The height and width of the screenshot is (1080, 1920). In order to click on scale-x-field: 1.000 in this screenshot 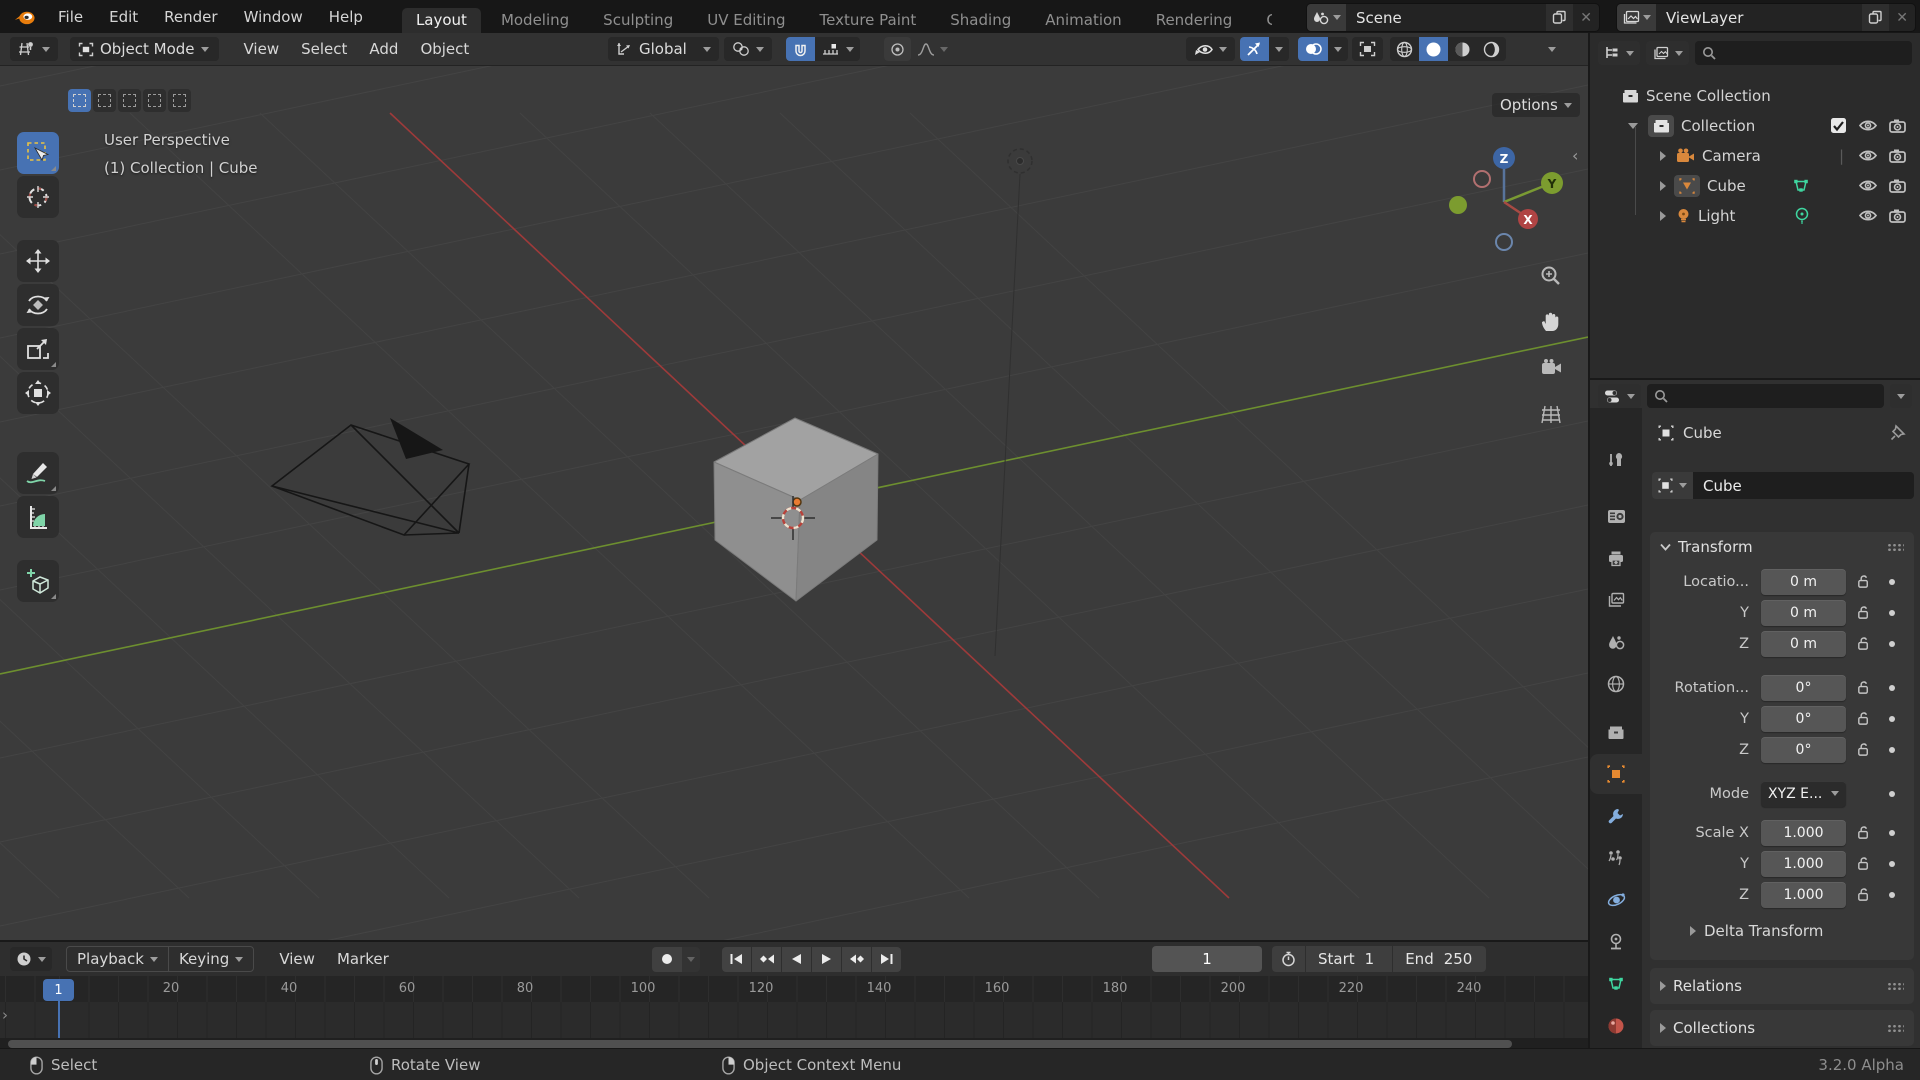, I will do `click(1803, 832)`.